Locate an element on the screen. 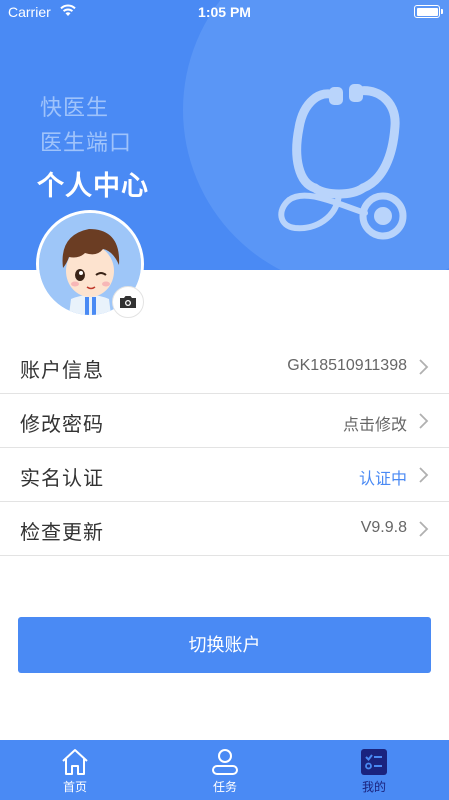 The height and width of the screenshot is (800, 449). person-icon is located at coordinates (225, 762).